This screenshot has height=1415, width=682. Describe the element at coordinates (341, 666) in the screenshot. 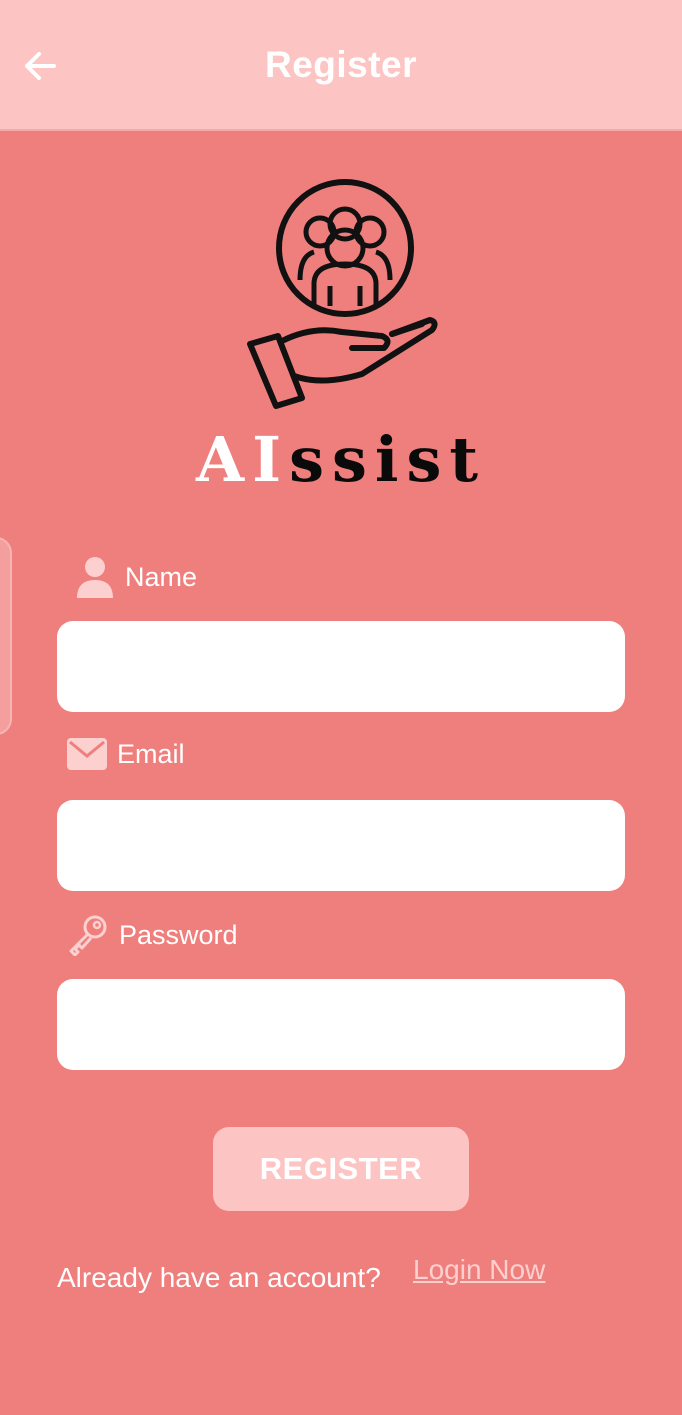

I see `name-input` at that location.